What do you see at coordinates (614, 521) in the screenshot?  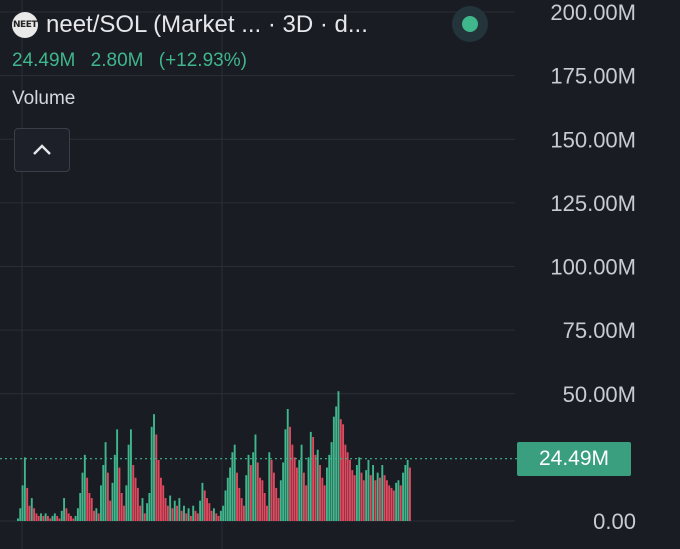 I see `y-tick-label: 0.00` at bounding box center [614, 521].